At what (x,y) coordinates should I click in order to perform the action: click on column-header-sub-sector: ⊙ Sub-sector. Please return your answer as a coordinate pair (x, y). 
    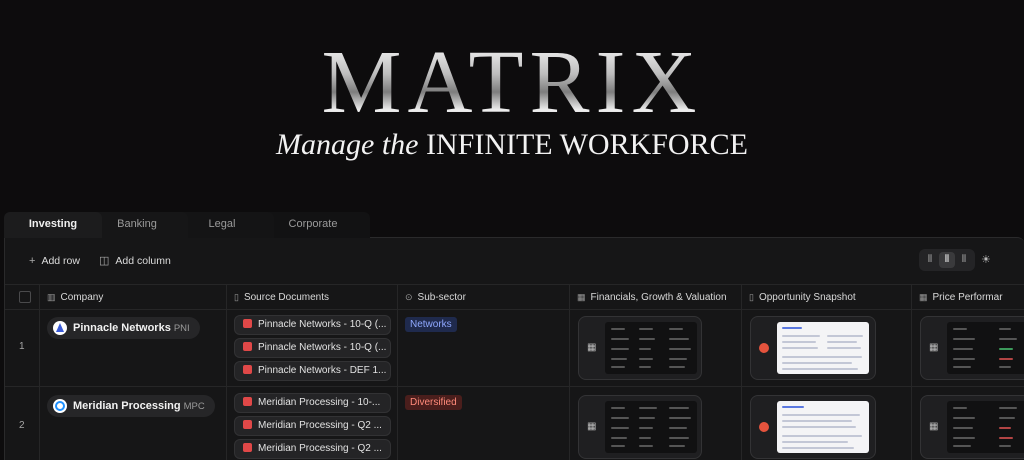
    Looking at the image, I should click on (435, 297).